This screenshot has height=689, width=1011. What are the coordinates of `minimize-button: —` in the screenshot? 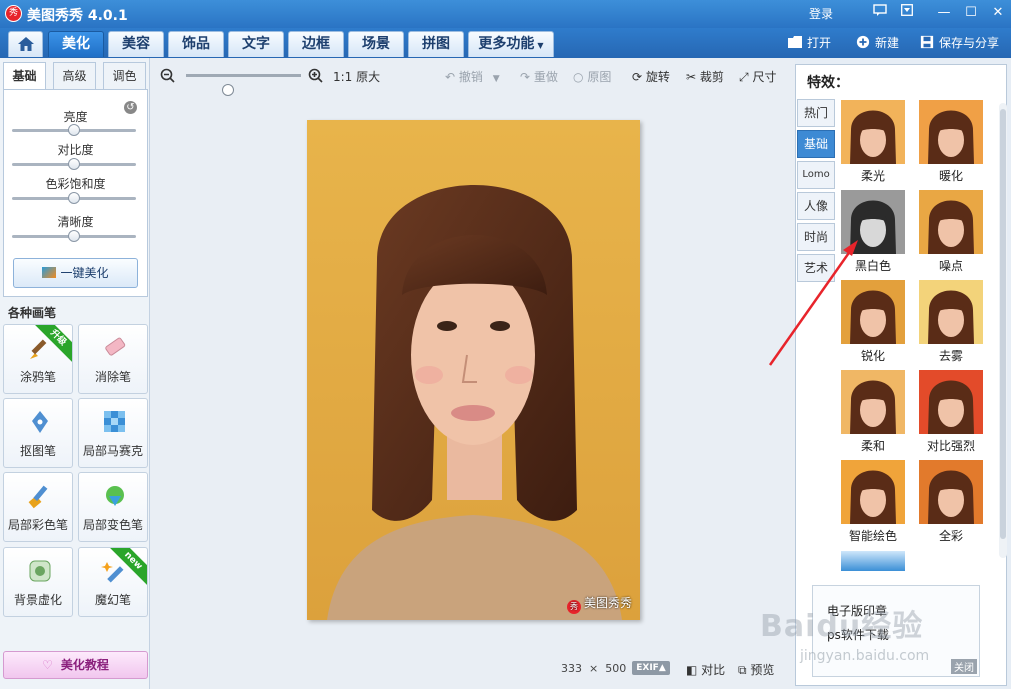 It's located at (944, 13).